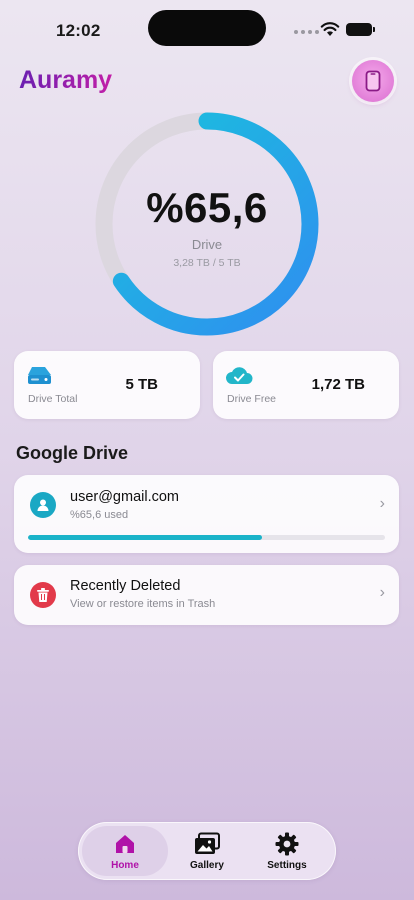 The height and width of the screenshot is (900, 414). I want to click on tab-gallery-label: Gallery, so click(207, 865).